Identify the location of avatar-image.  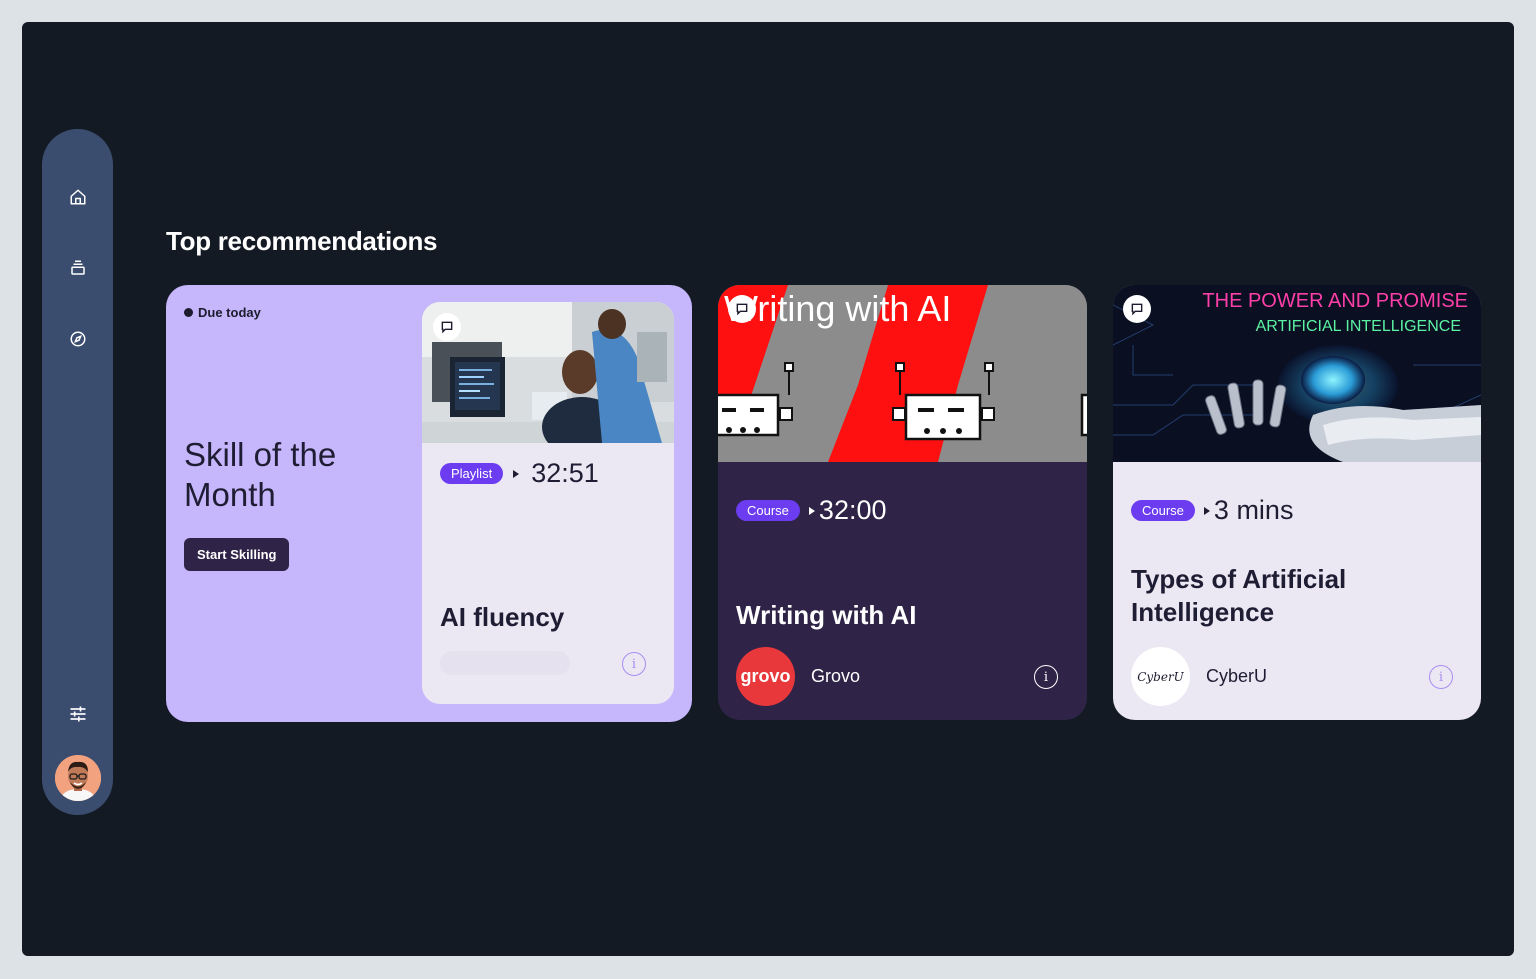
(78, 778).